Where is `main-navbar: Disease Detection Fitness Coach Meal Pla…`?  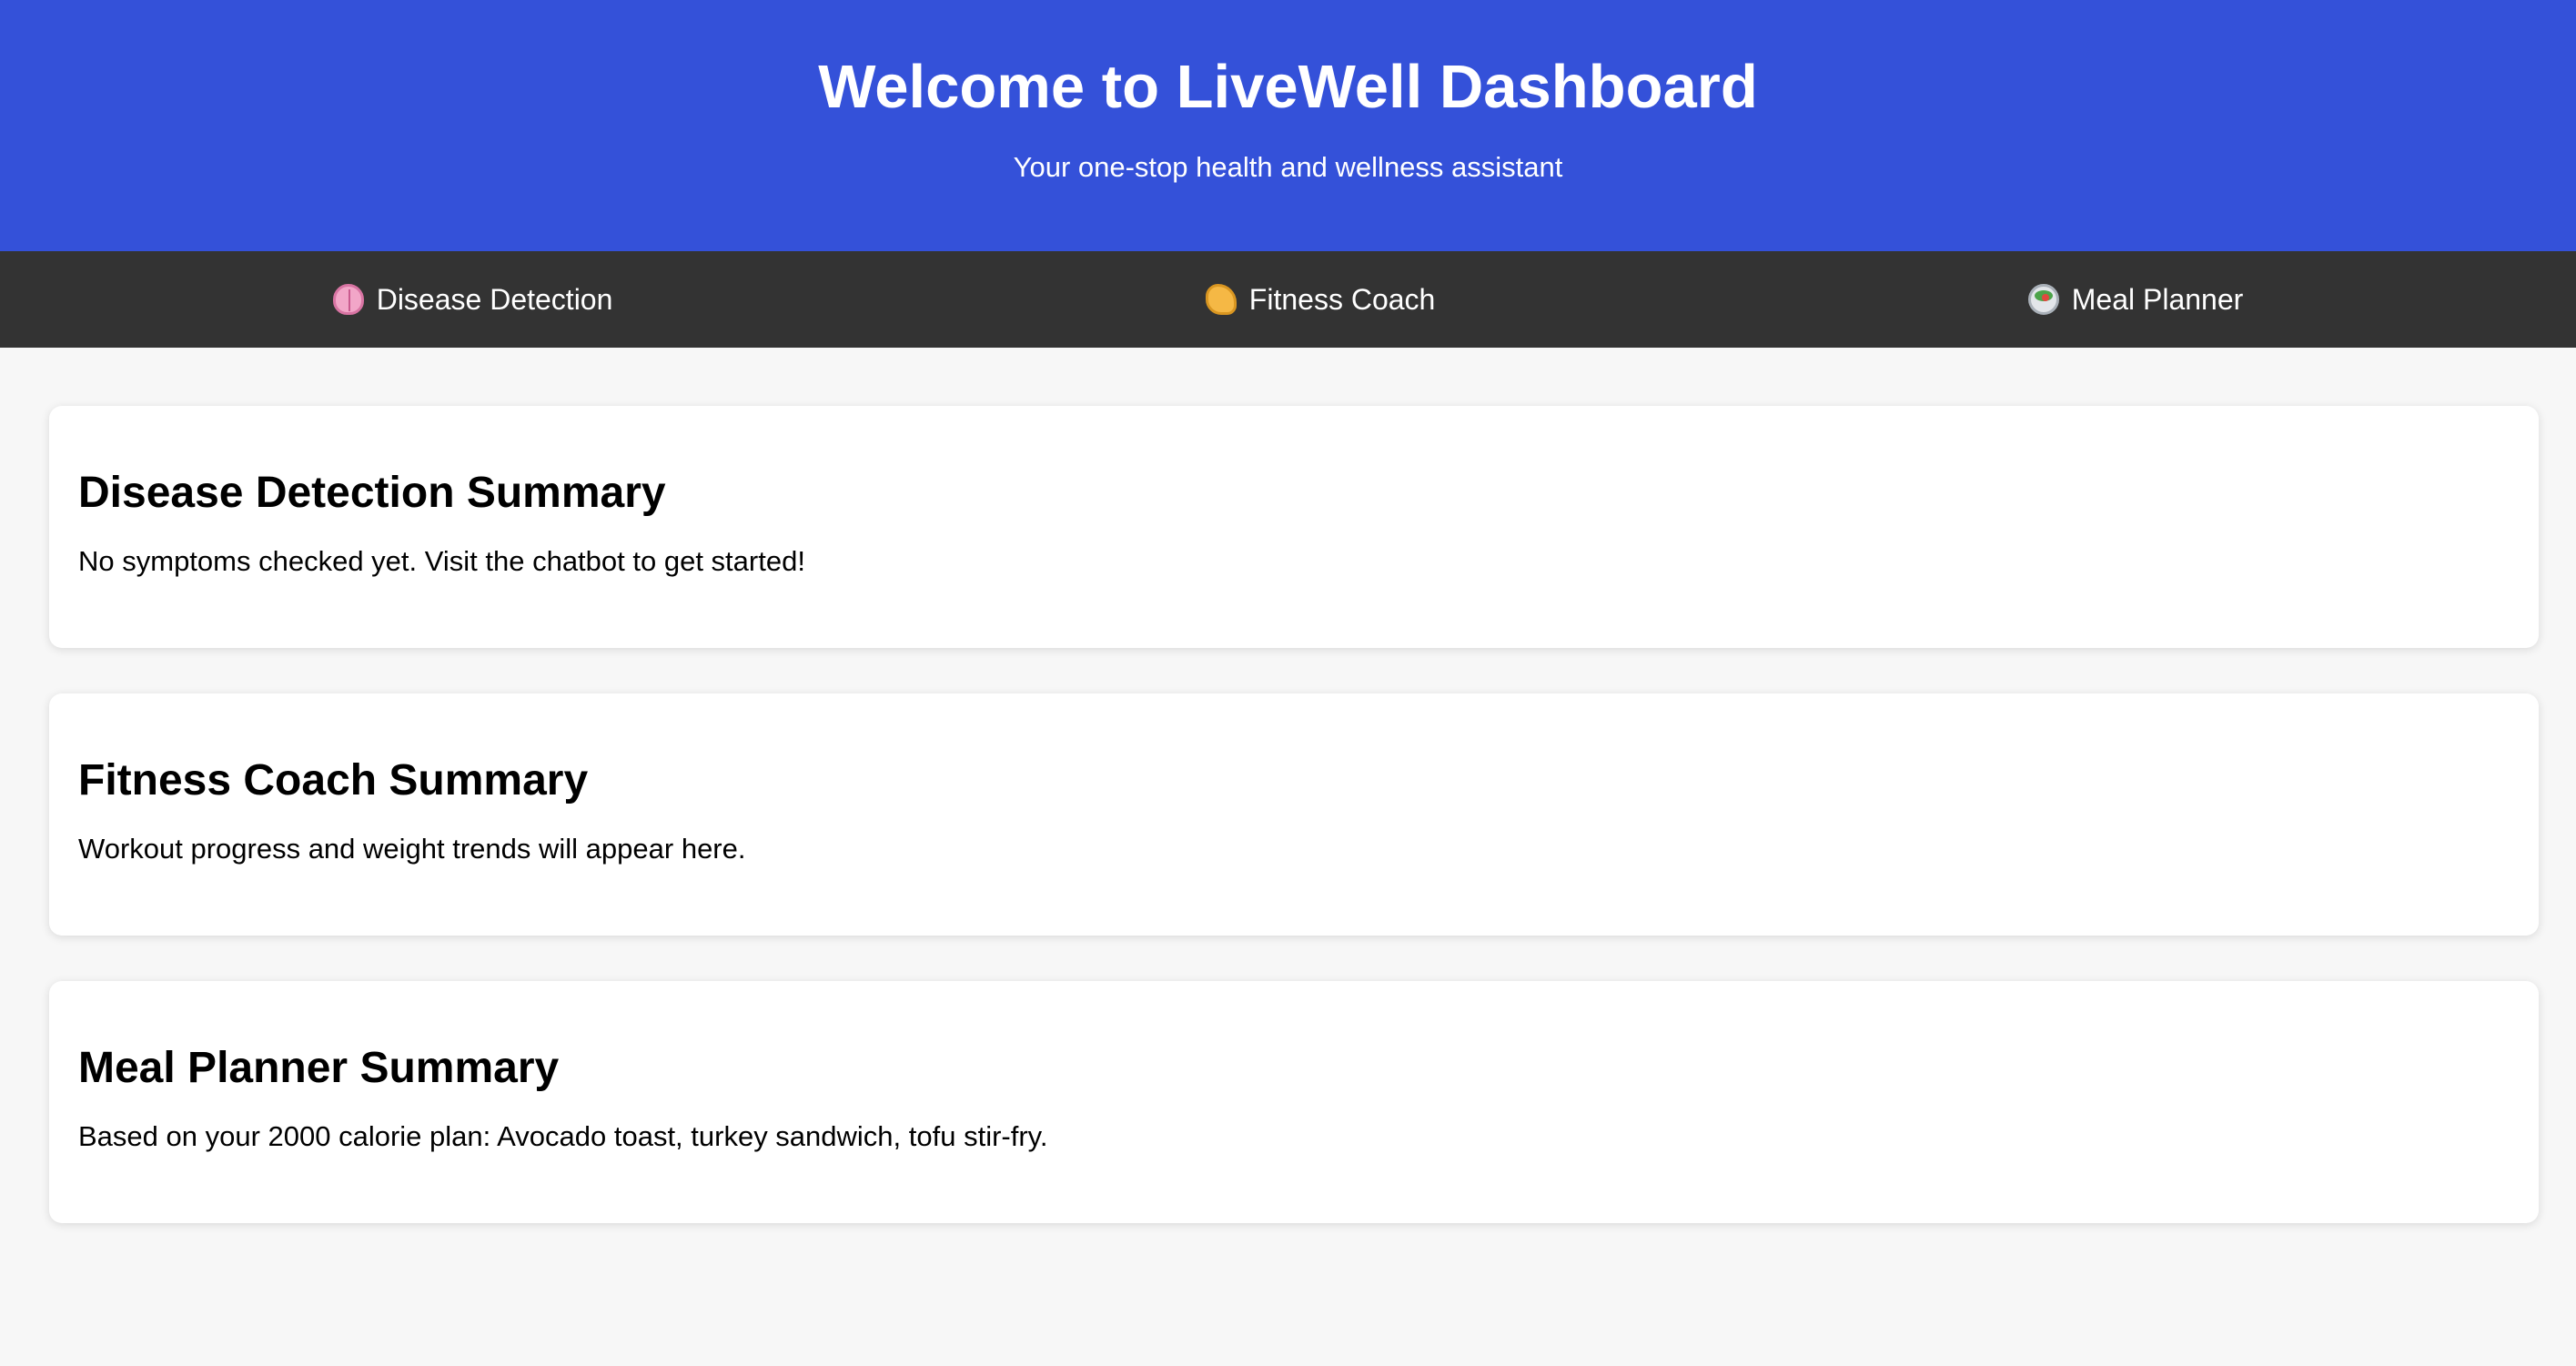
main-navbar: Disease Detection Fitness Coach Meal Pla… is located at coordinates (1288, 299).